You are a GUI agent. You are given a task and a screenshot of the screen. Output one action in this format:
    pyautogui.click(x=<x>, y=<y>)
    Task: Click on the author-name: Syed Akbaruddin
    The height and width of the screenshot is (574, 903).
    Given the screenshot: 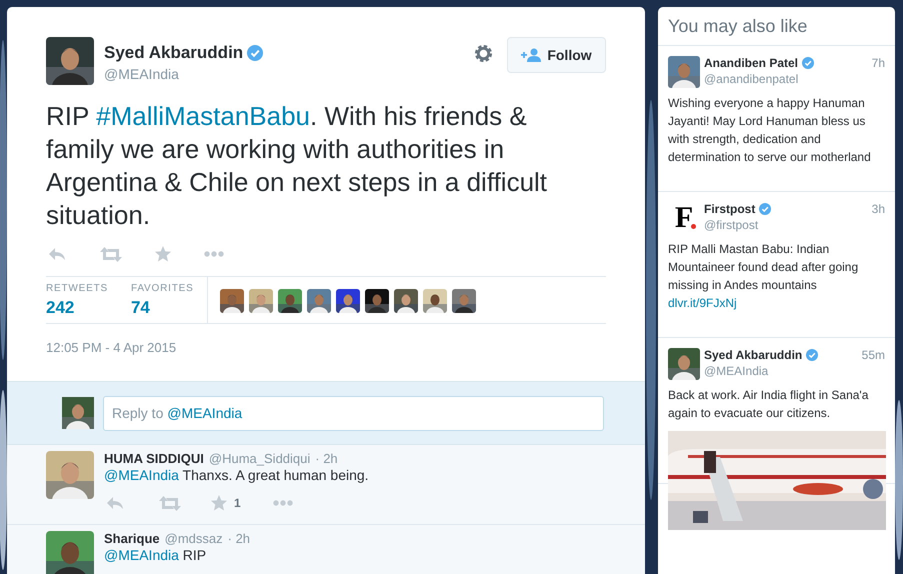 What is the action you would take?
    pyautogui.click(x=174, y=53)
    